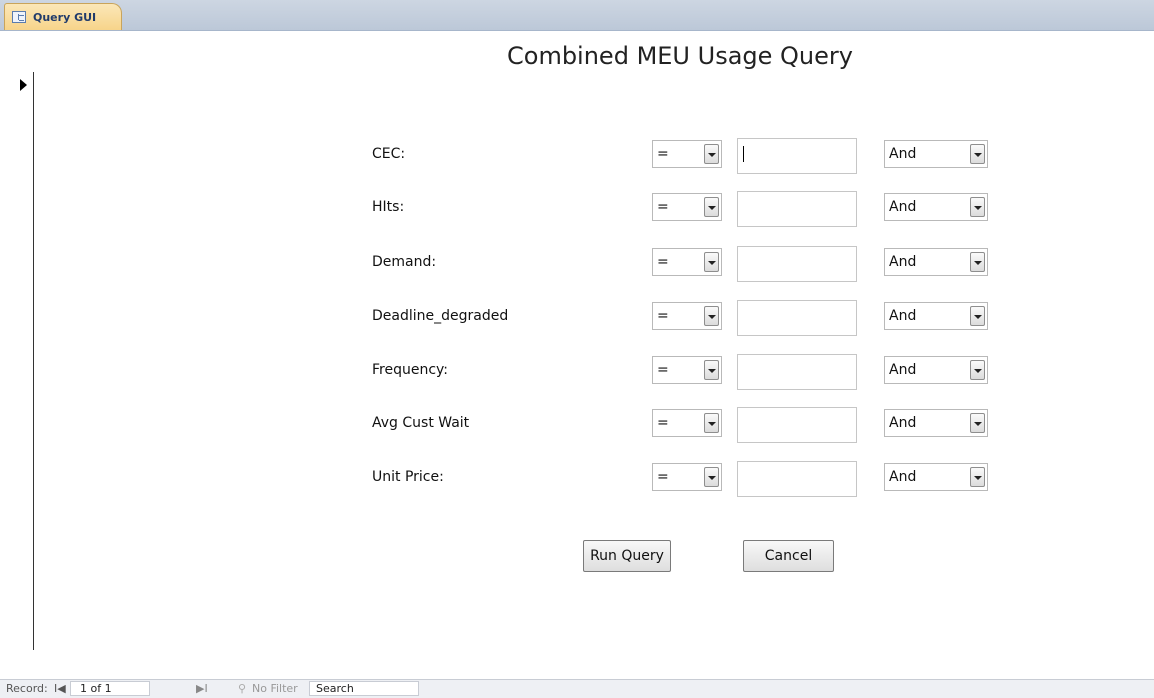  Describe the element at coordinates (23, 85) in the screenshot. I see `current-record-arrow-icon` at that location.